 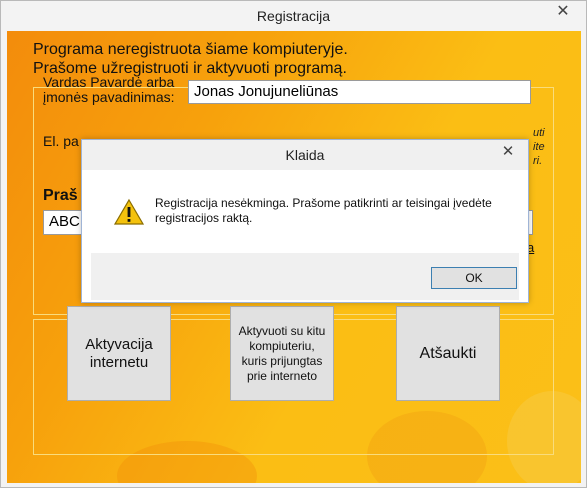 What do you see at coordinates (129, 211) in the screenshot?
I see `warning-icon` at bounding box center [129, 211].